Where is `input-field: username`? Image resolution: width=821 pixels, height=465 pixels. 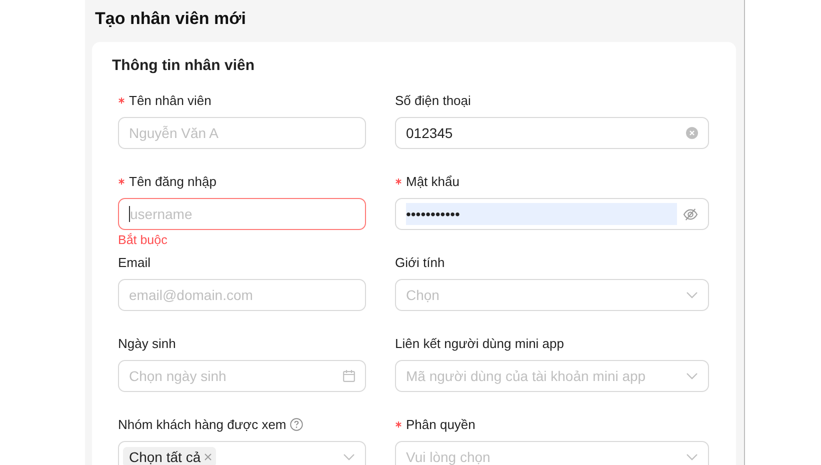 input-field: username is located at coordinates (242, 214).